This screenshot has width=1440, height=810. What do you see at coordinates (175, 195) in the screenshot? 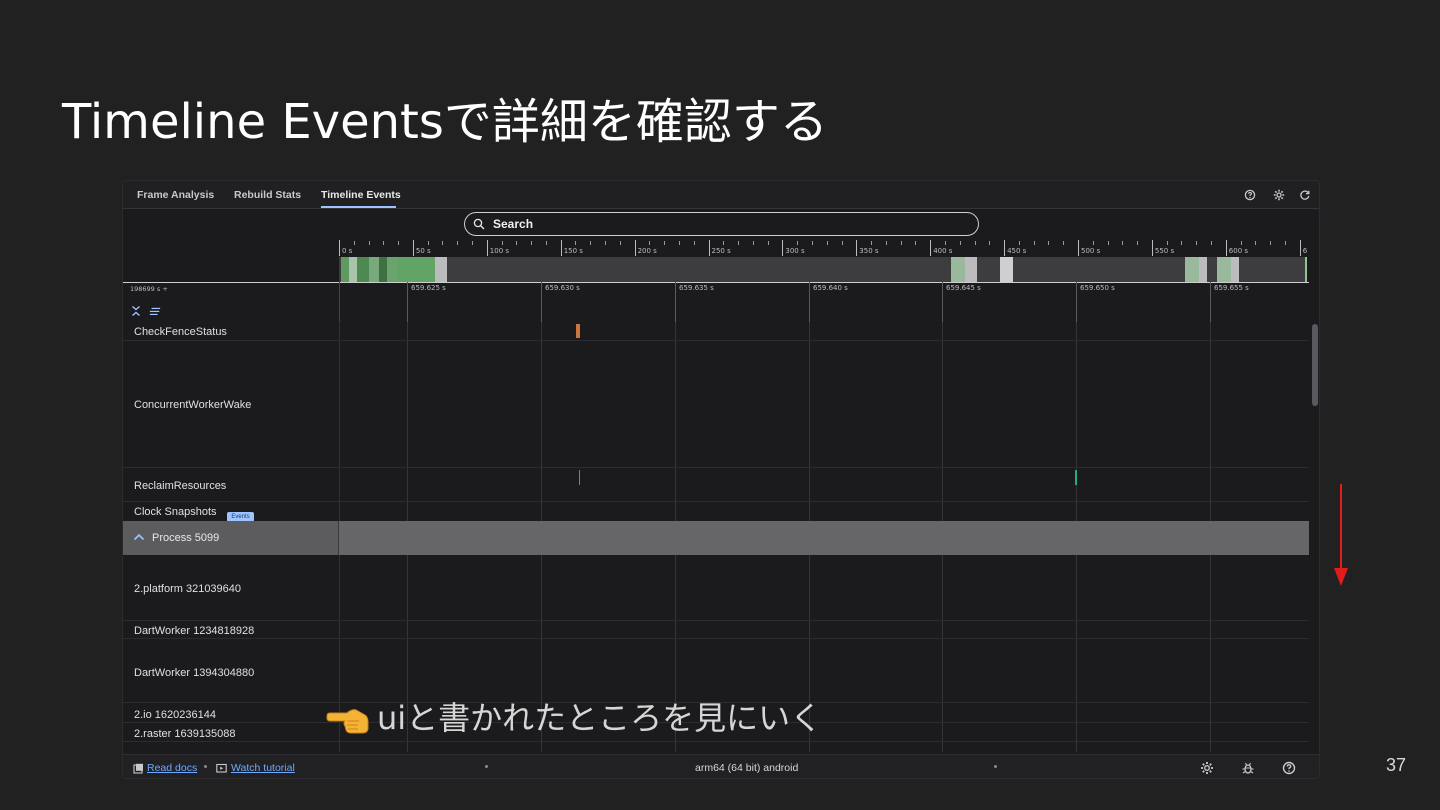
I see `tab-frame-analysis: Frame Analysis` at bounding box center [175, 195].